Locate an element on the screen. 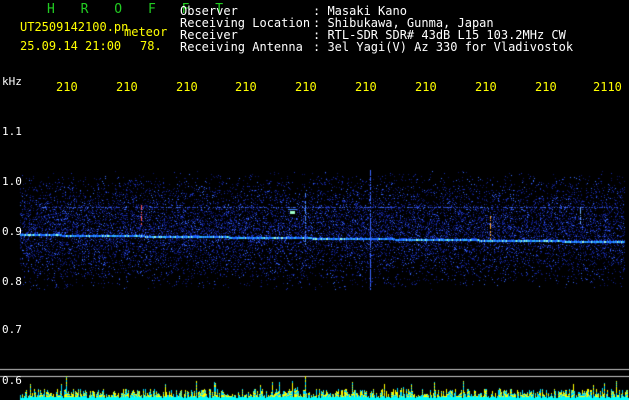 The width and height of the screenshot is (629, 400). y-tick-label: 0.7 is located at coordinates (12, 329).